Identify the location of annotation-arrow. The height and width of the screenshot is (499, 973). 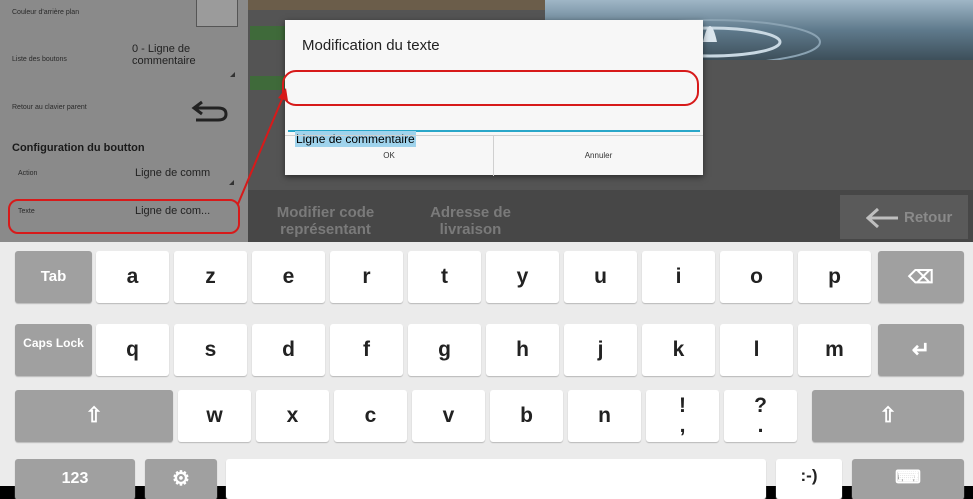
(262, 146).